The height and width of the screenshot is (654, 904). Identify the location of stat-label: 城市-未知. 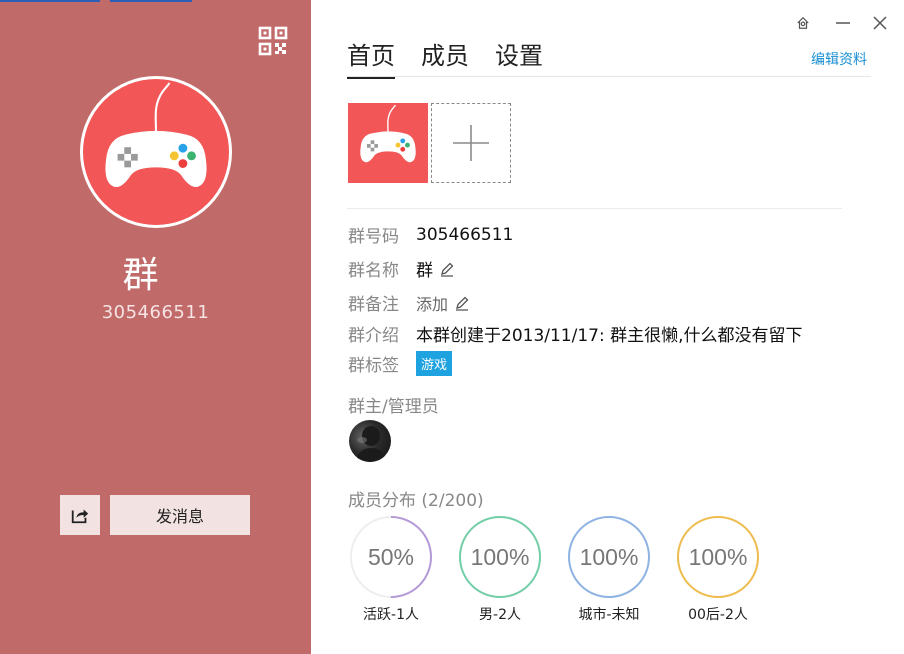
(609, 615).